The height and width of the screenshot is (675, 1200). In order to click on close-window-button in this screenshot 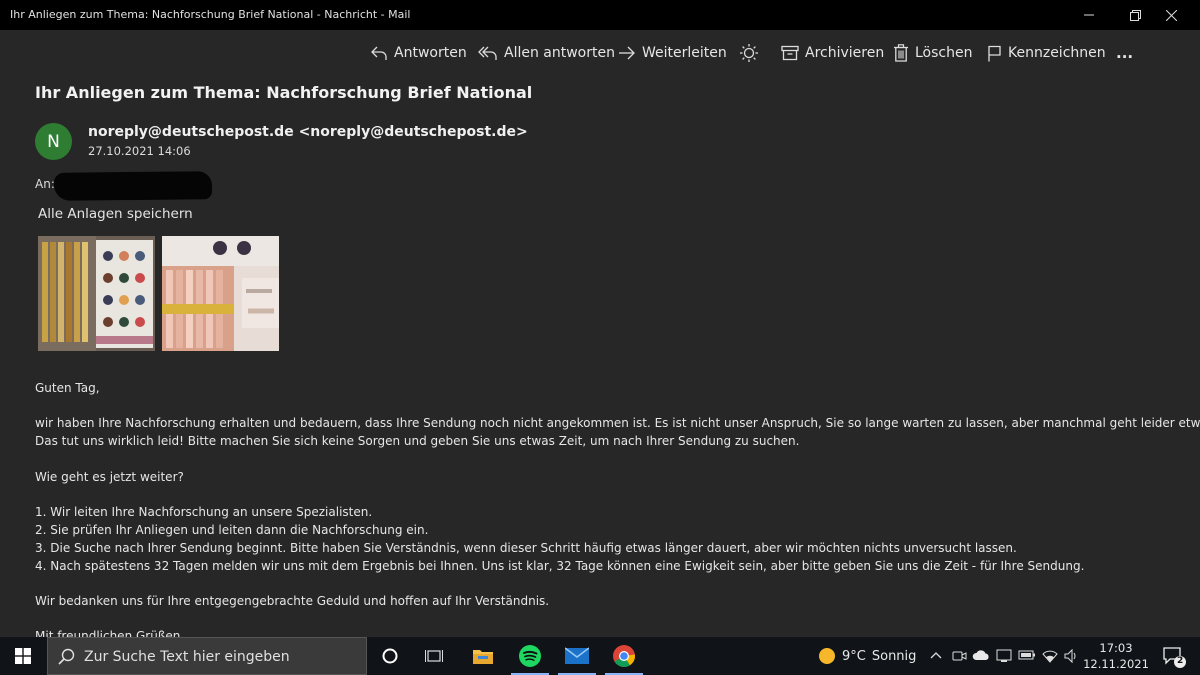, I will do `click(1171, 15)`.